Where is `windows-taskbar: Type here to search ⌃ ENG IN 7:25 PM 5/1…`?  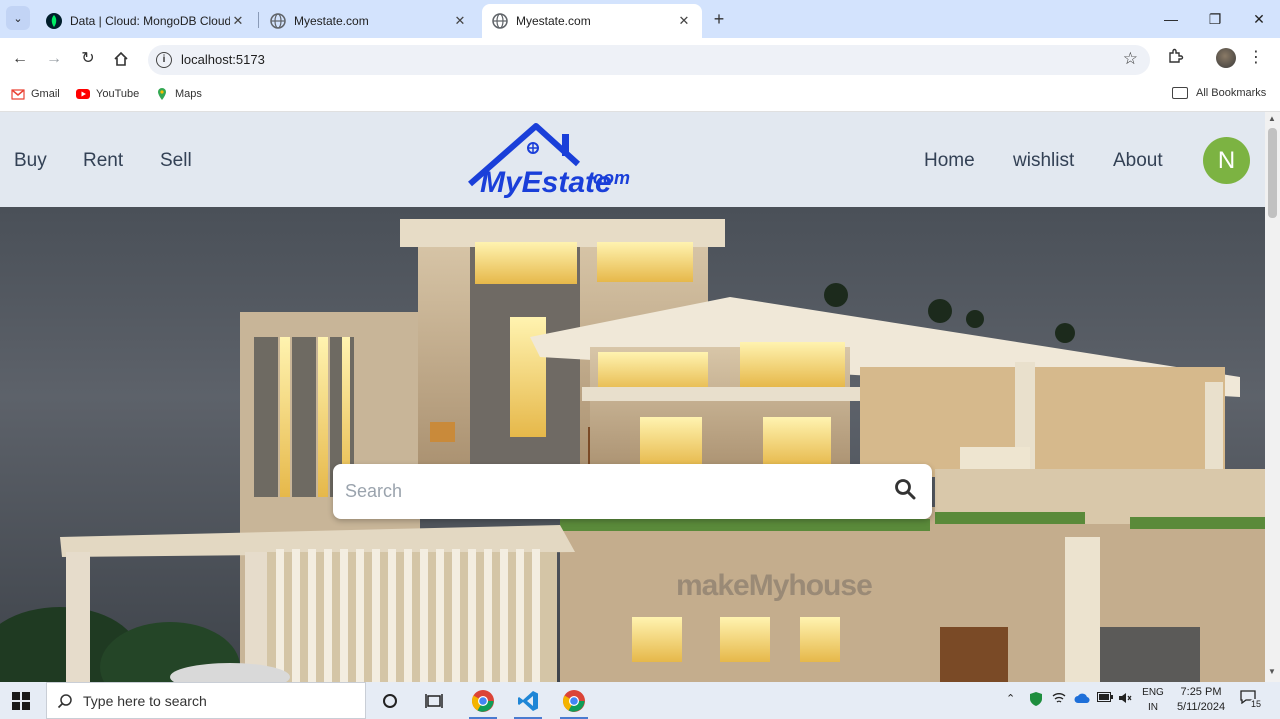
windows-taskbar: Type here to search ⌃ ENG IN 7:25 PM 5/1… is located at coordinates (640, 700).